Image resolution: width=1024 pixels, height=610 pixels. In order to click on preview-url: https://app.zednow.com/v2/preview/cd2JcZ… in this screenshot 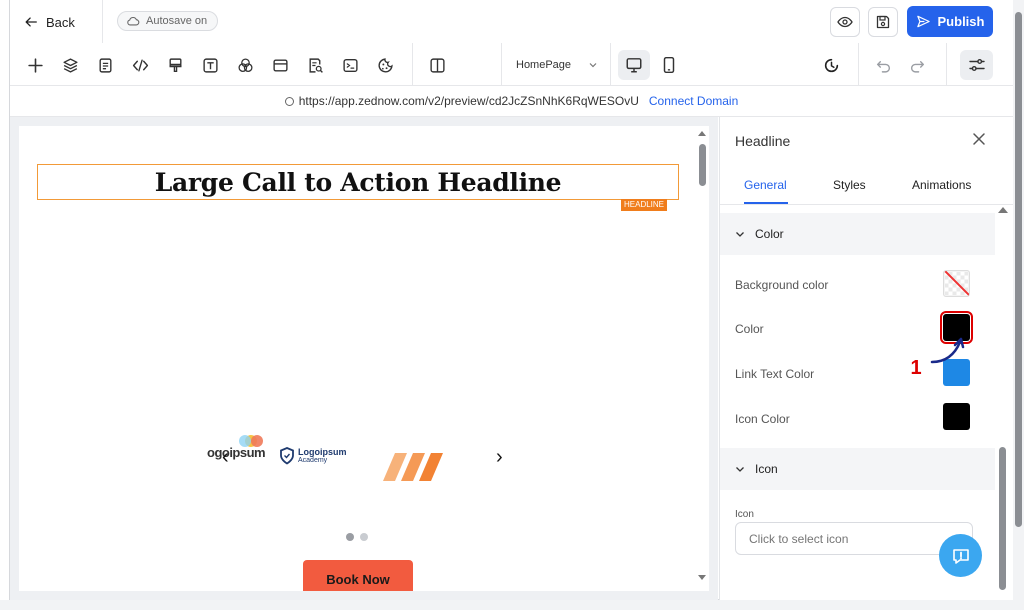, I will do `click(461, 101)`.